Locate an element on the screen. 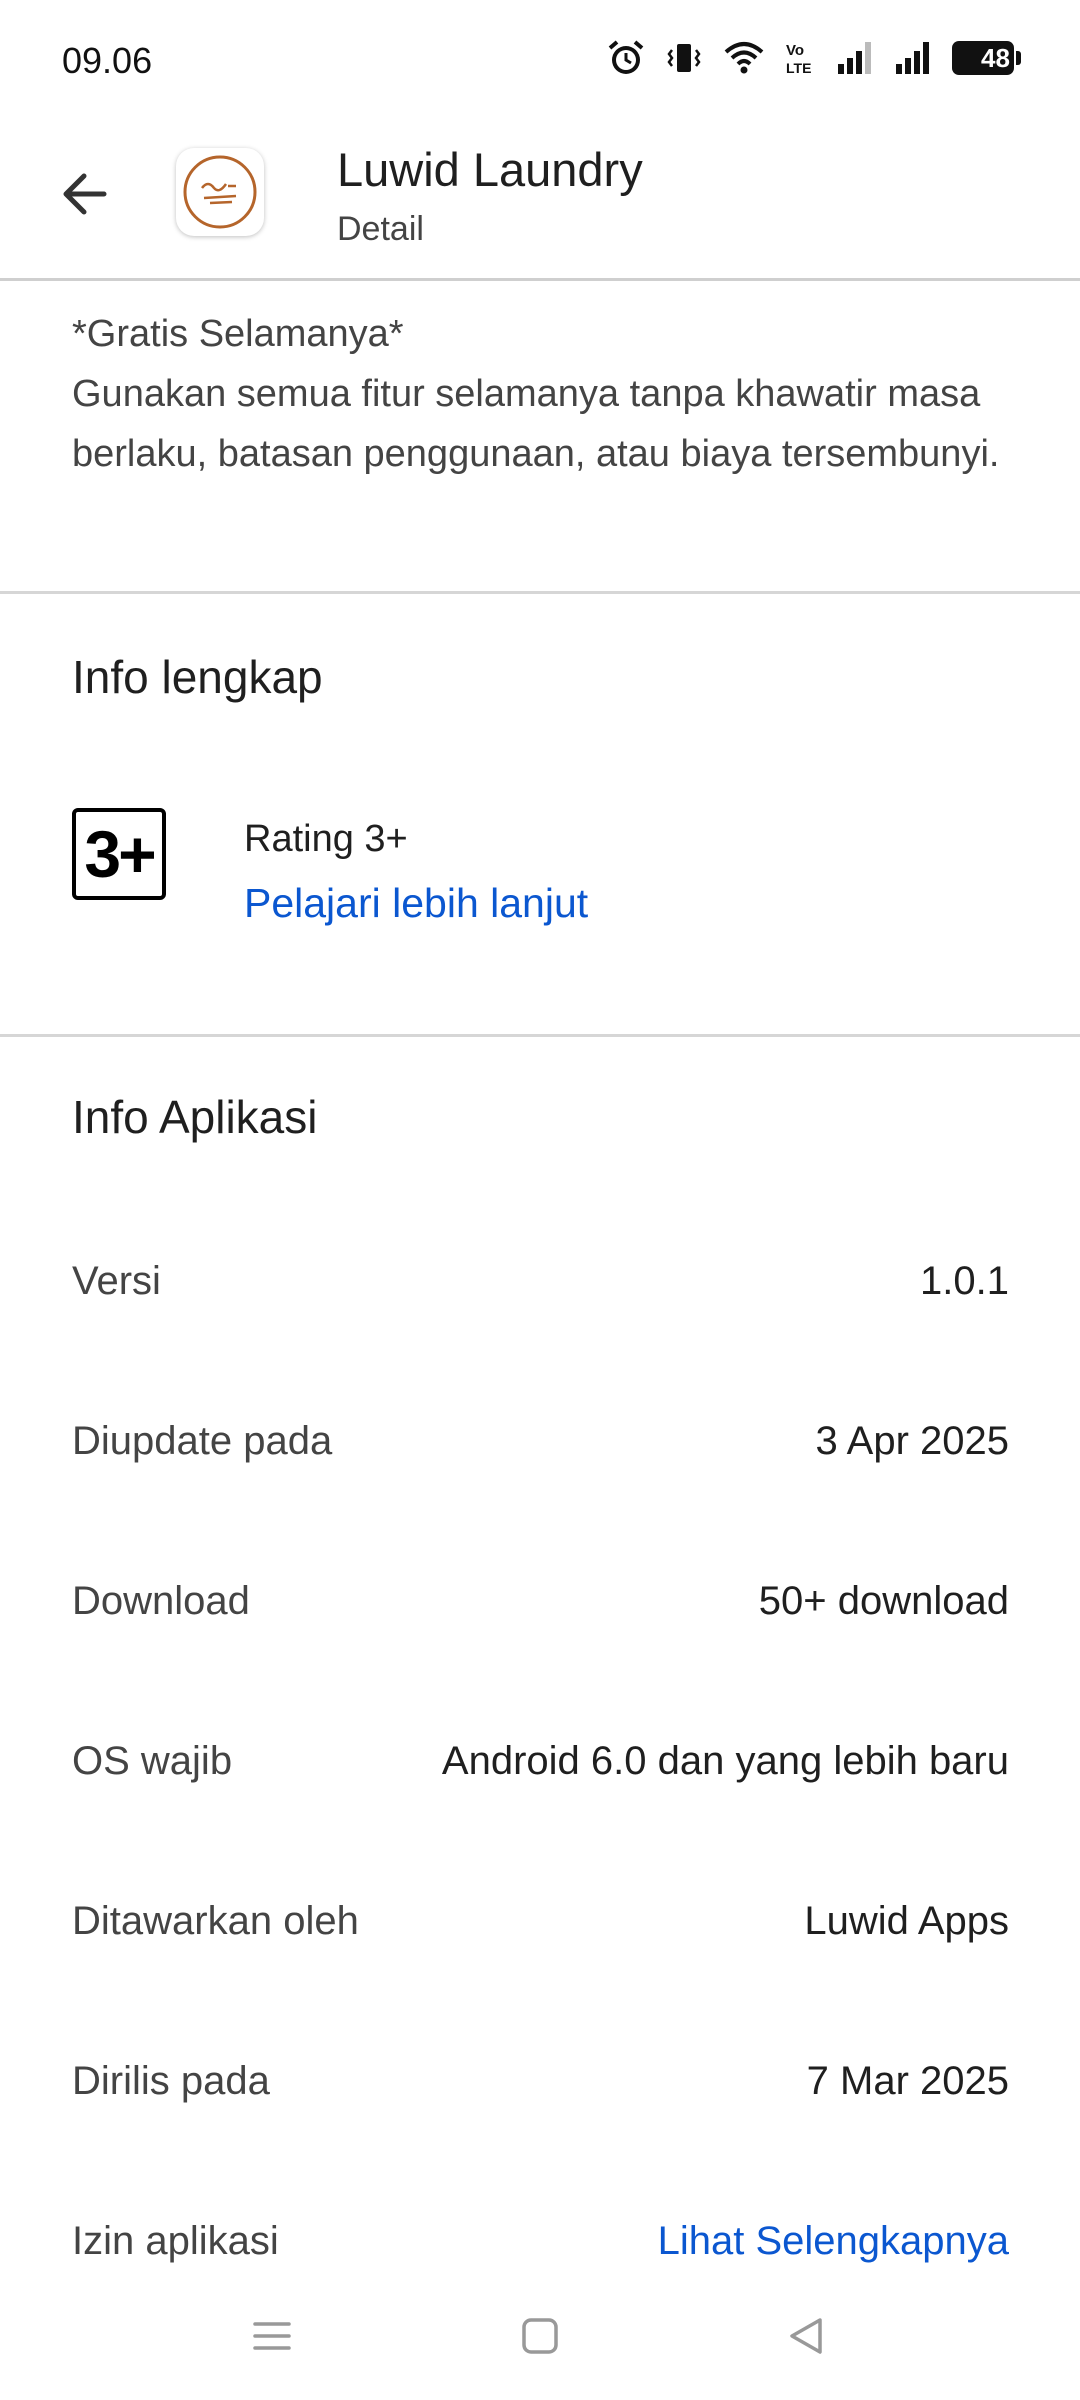 This screenshot has width=1080, height=2400. vibrate-icon is located at coordinates (684, 58).